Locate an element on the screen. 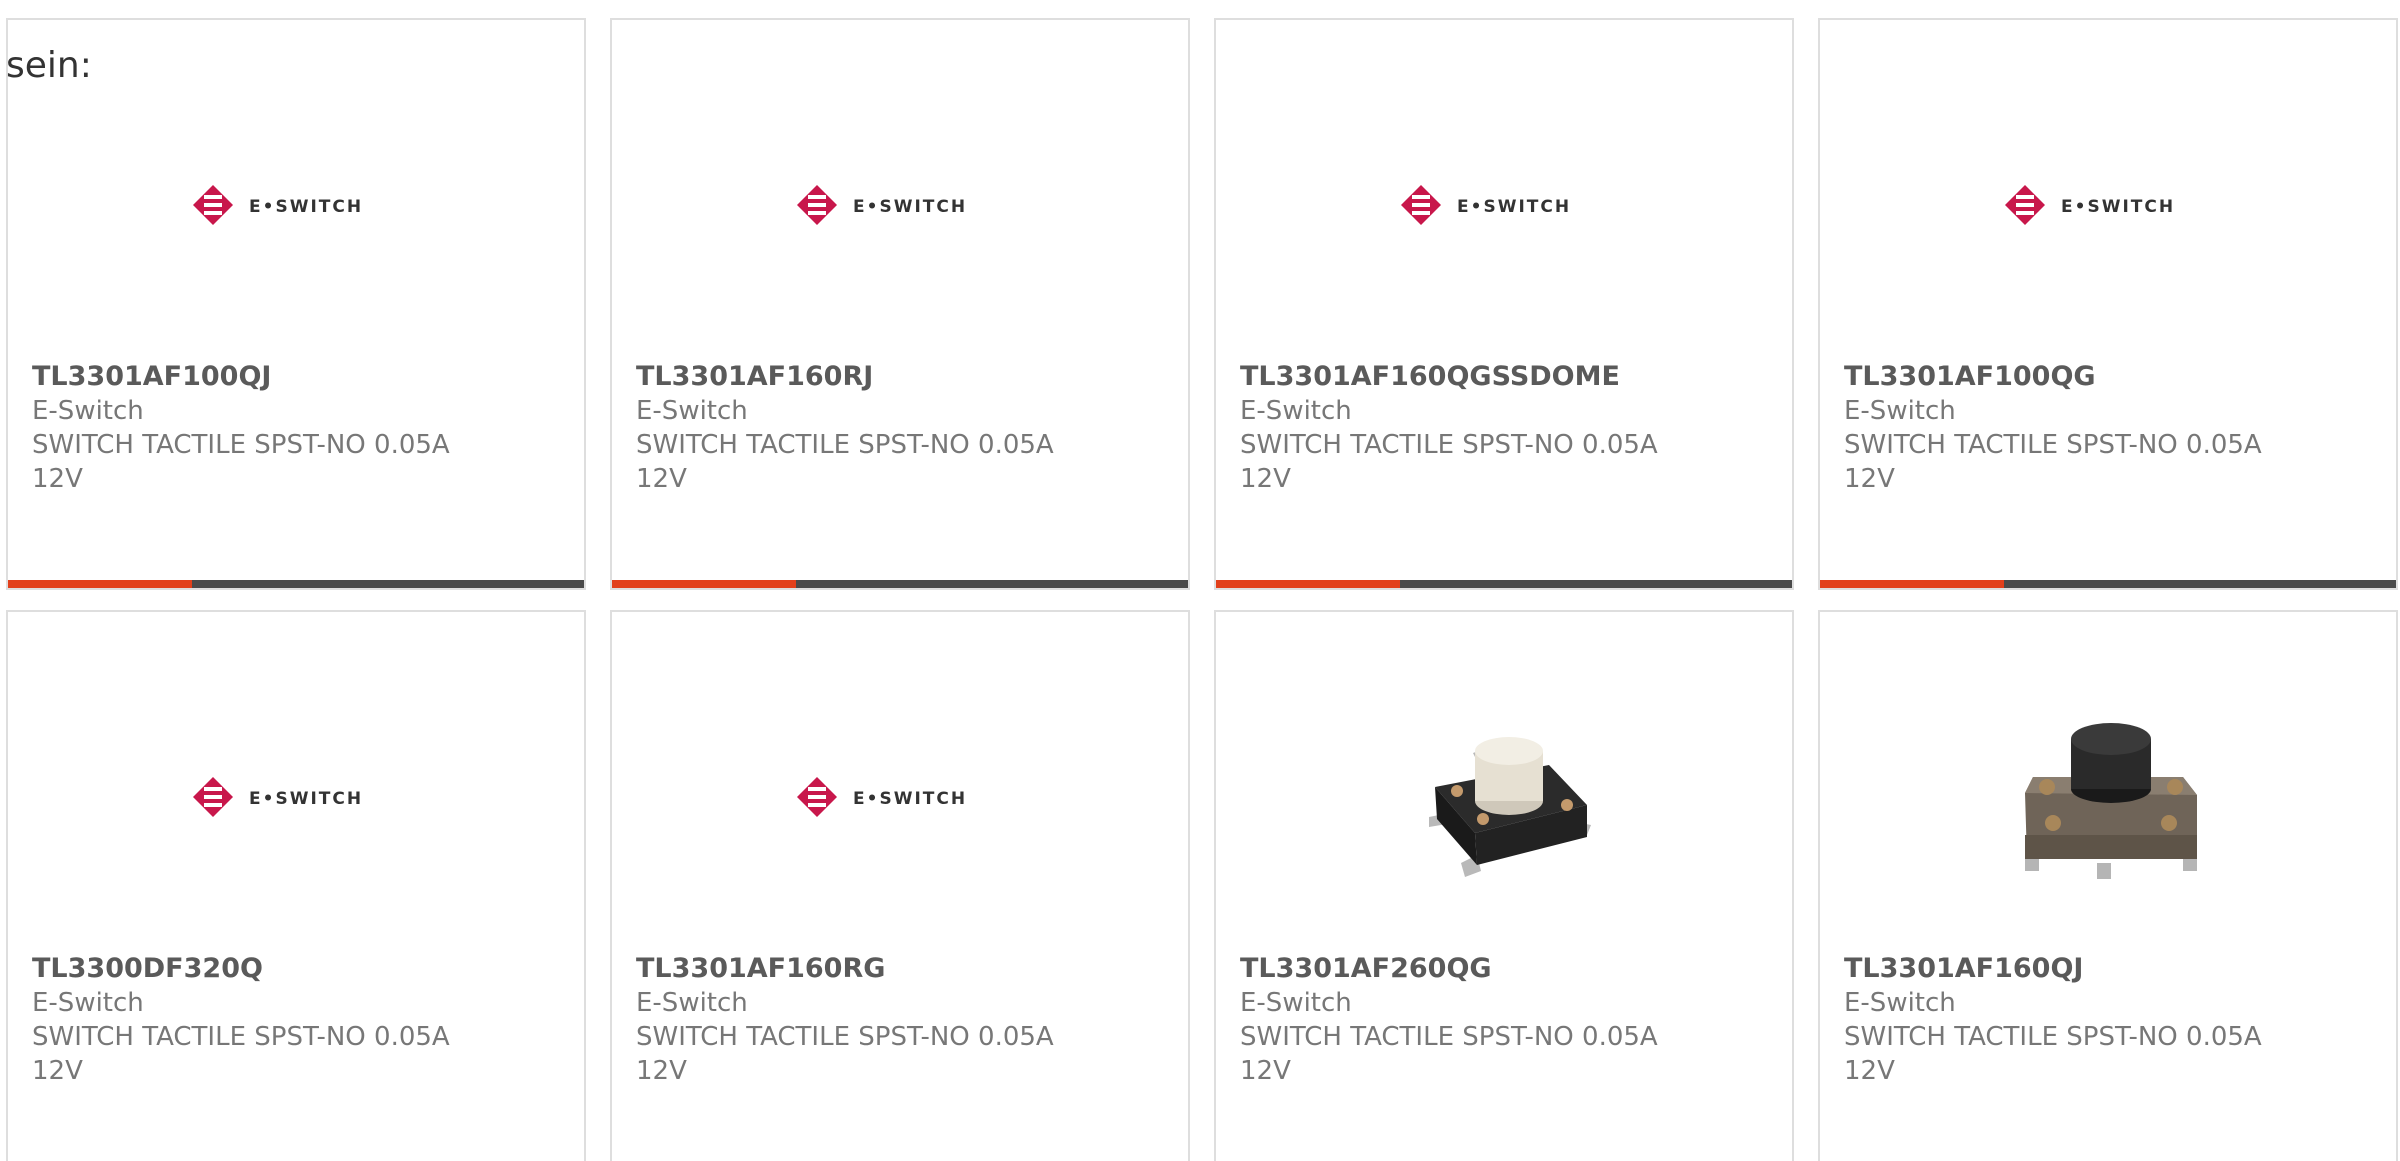 This screenshot has height=1161, width=2400. tactile-switch-black-button-icon is located at coordinates (2108, 797).